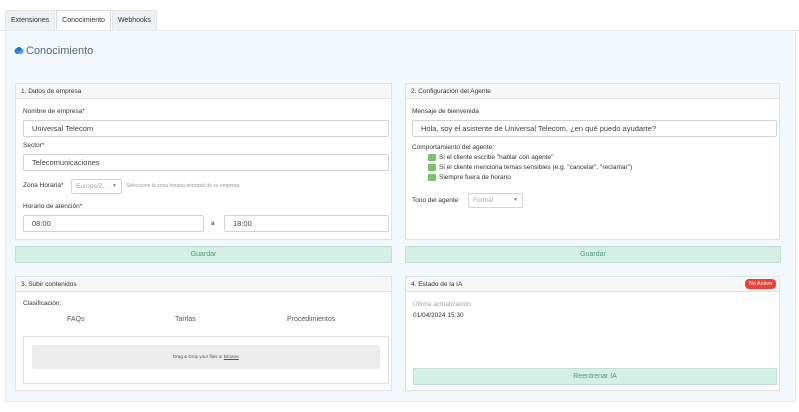  Describe the element at coordinates (213, 223) in the screenshot. I see `hours-separator: a` at that location.